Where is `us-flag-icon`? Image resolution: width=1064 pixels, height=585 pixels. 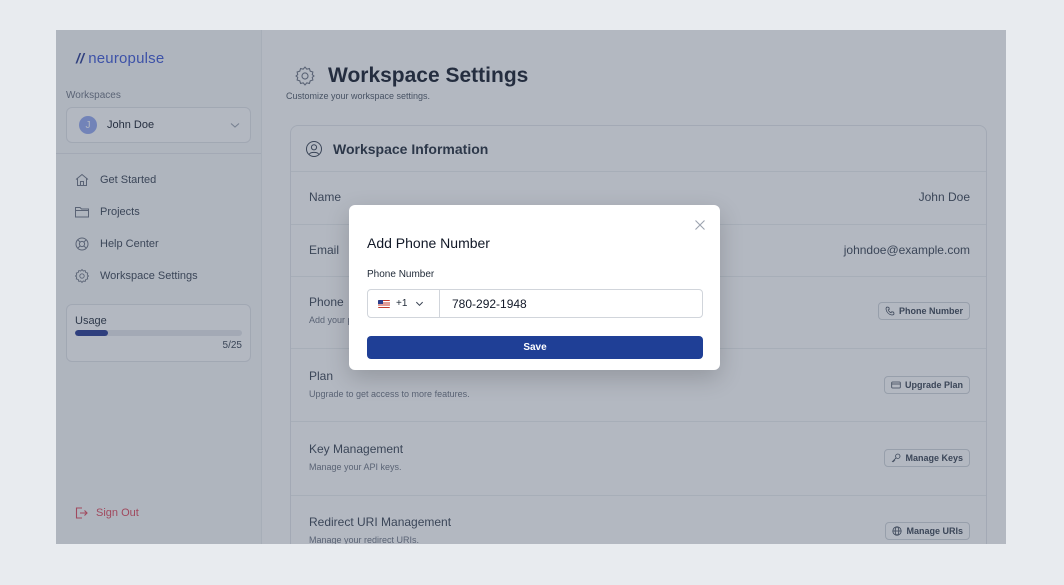
us-flag-icon is located at coordinates (384, 303).